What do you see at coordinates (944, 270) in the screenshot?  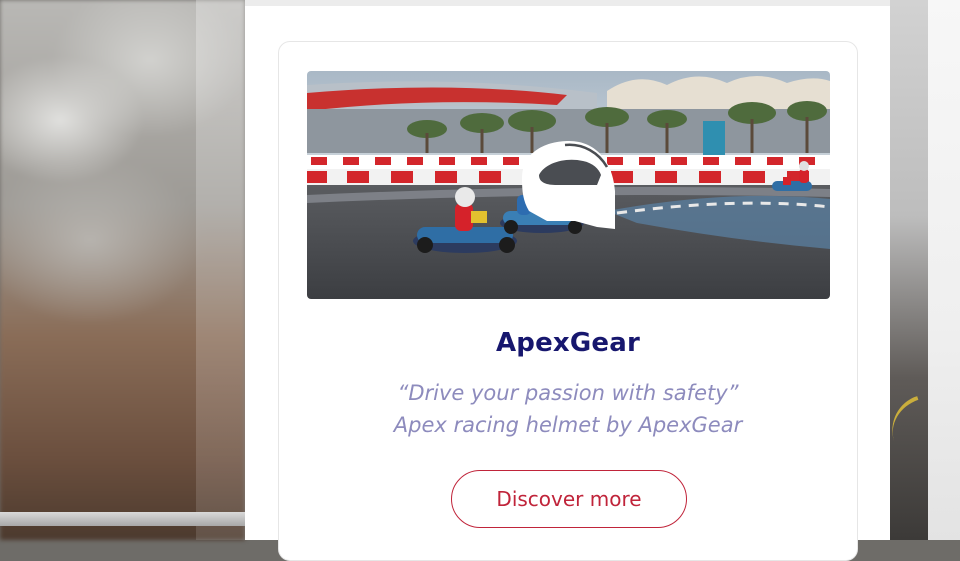 I see `background-right-carousel-edge` at bounding box center [944, 270].